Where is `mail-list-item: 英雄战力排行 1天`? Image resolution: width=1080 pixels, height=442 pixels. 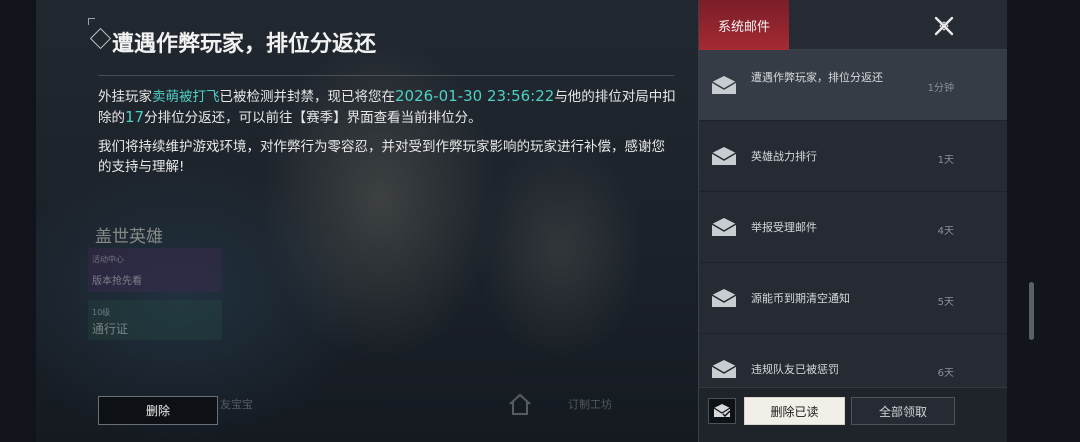
mail-list-item: 英雄战力排行 1天 is located at coordinates (853, 156).